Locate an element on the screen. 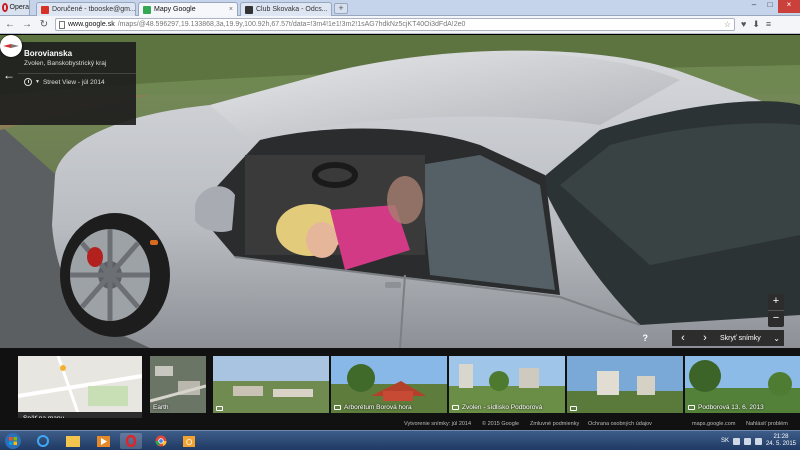 The image size is (800, 450). window-controls: – □ × is located at coordinates (773, 6).